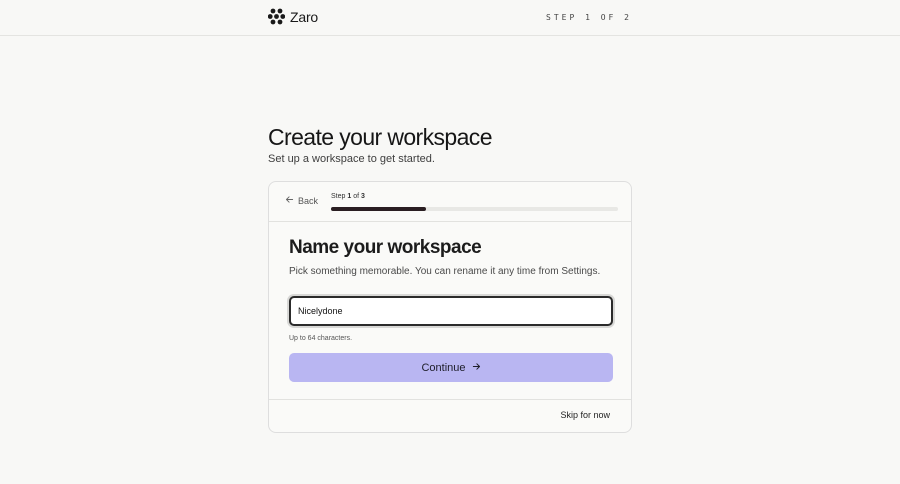 The image size is (900, 484). I want to click on brand: Zaro, so click(293, 16).